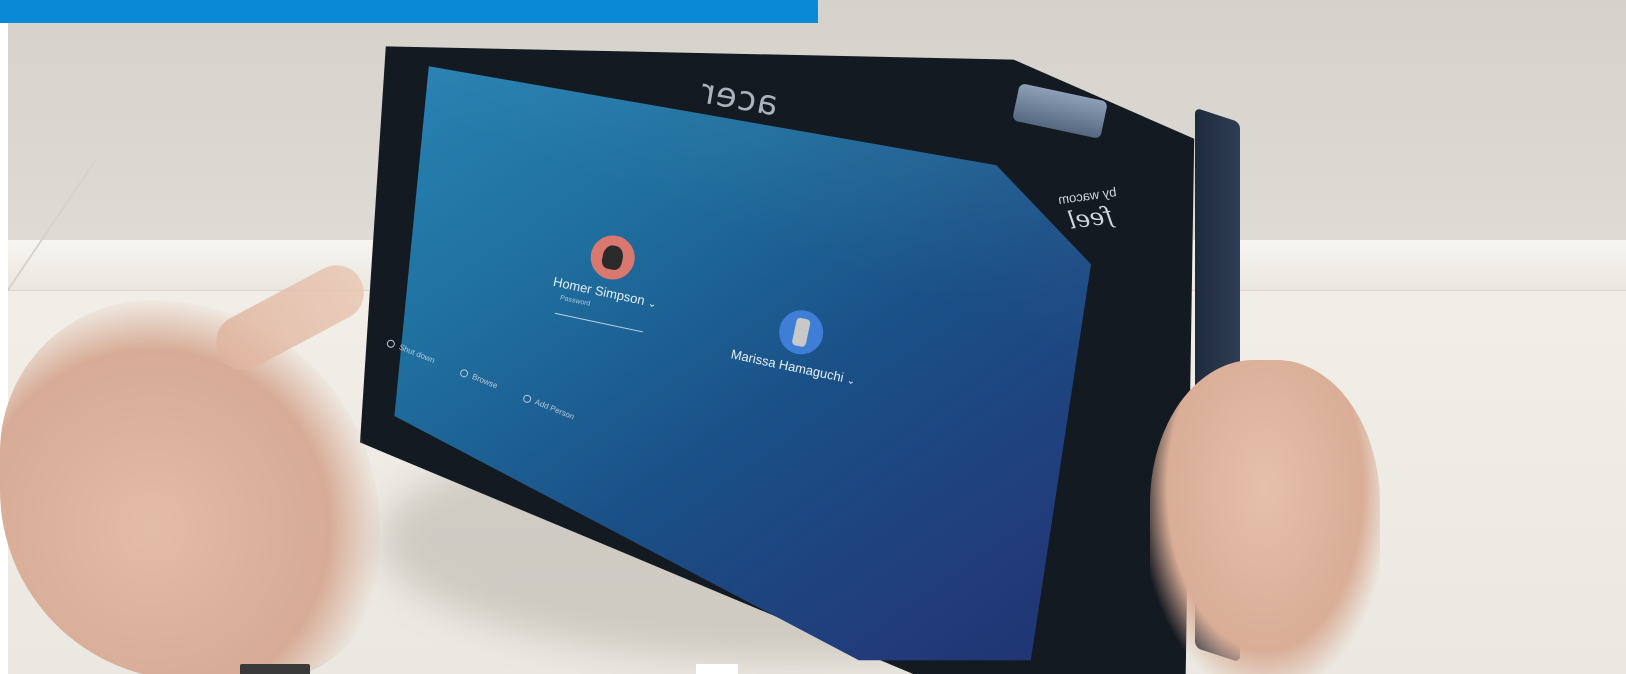 This screenshot has width=1626, height=674. What do you see at coordinates (527, 398) in the screenshot?
I see `add-person-icon` at bounding box center [527, 398].